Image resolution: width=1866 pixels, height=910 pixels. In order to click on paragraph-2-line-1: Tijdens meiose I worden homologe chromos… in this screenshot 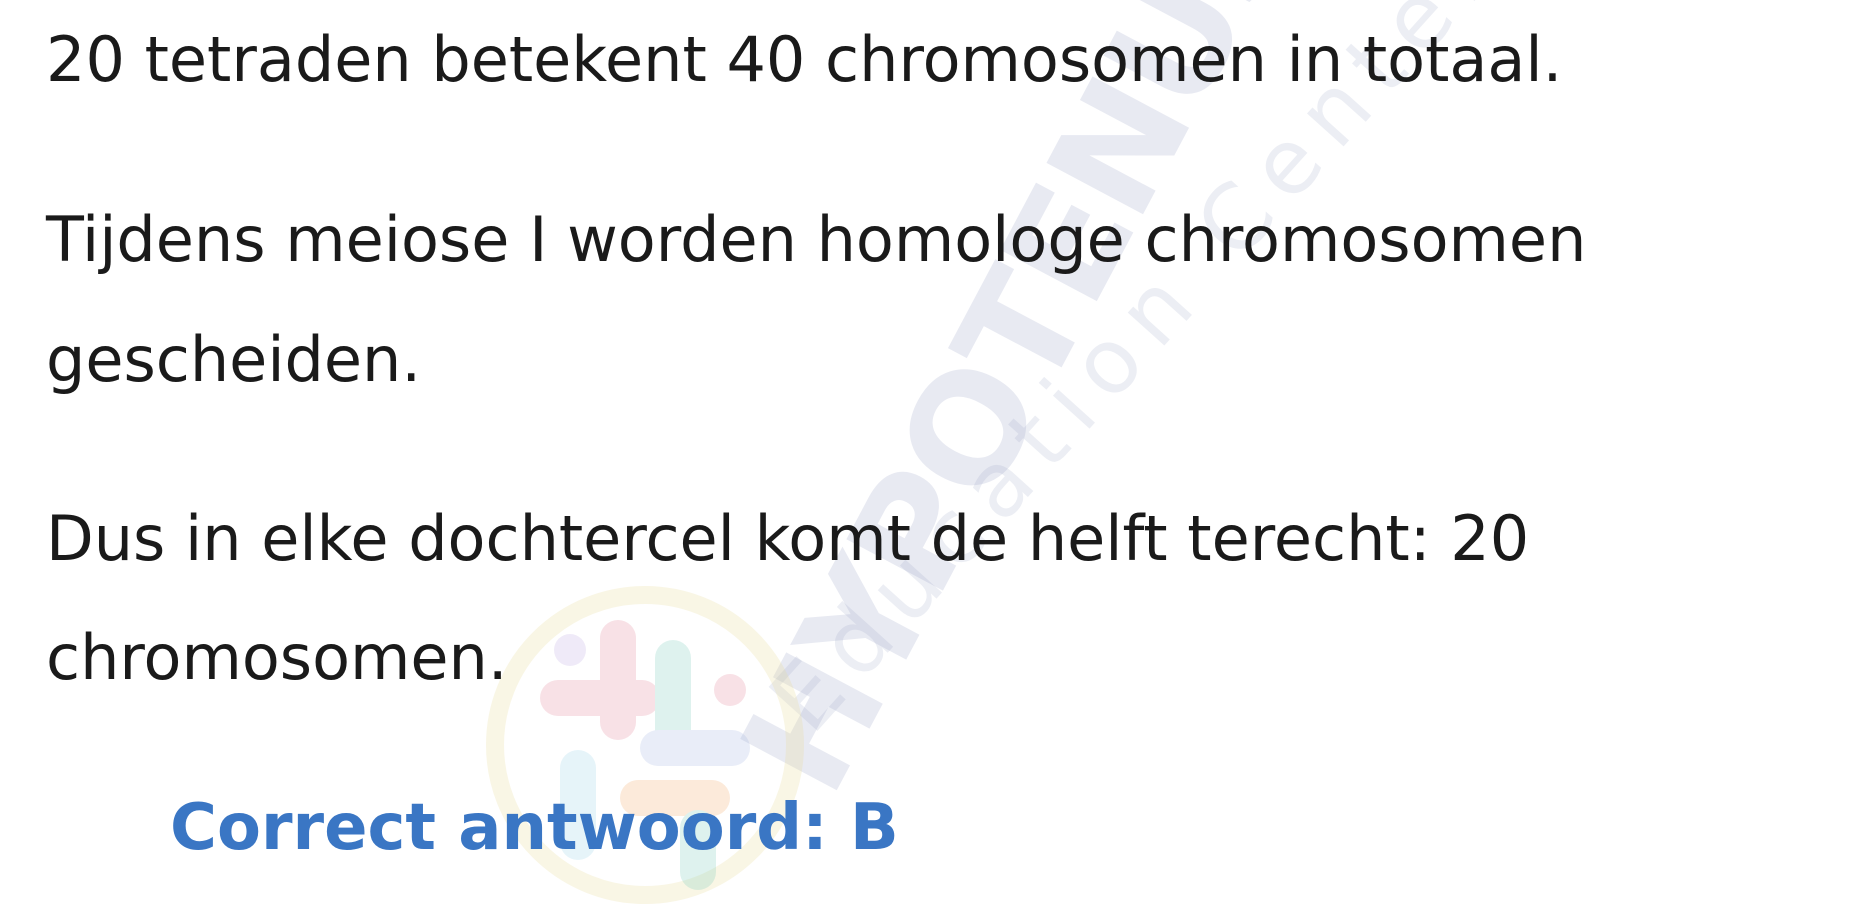, I will do `click(816, 239)`.